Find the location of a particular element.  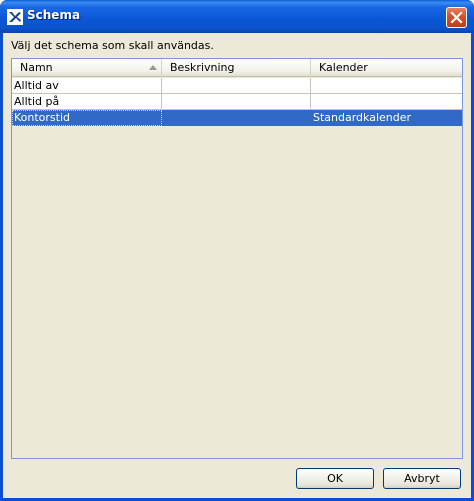

app-icon is located at coordinates (15, 17).